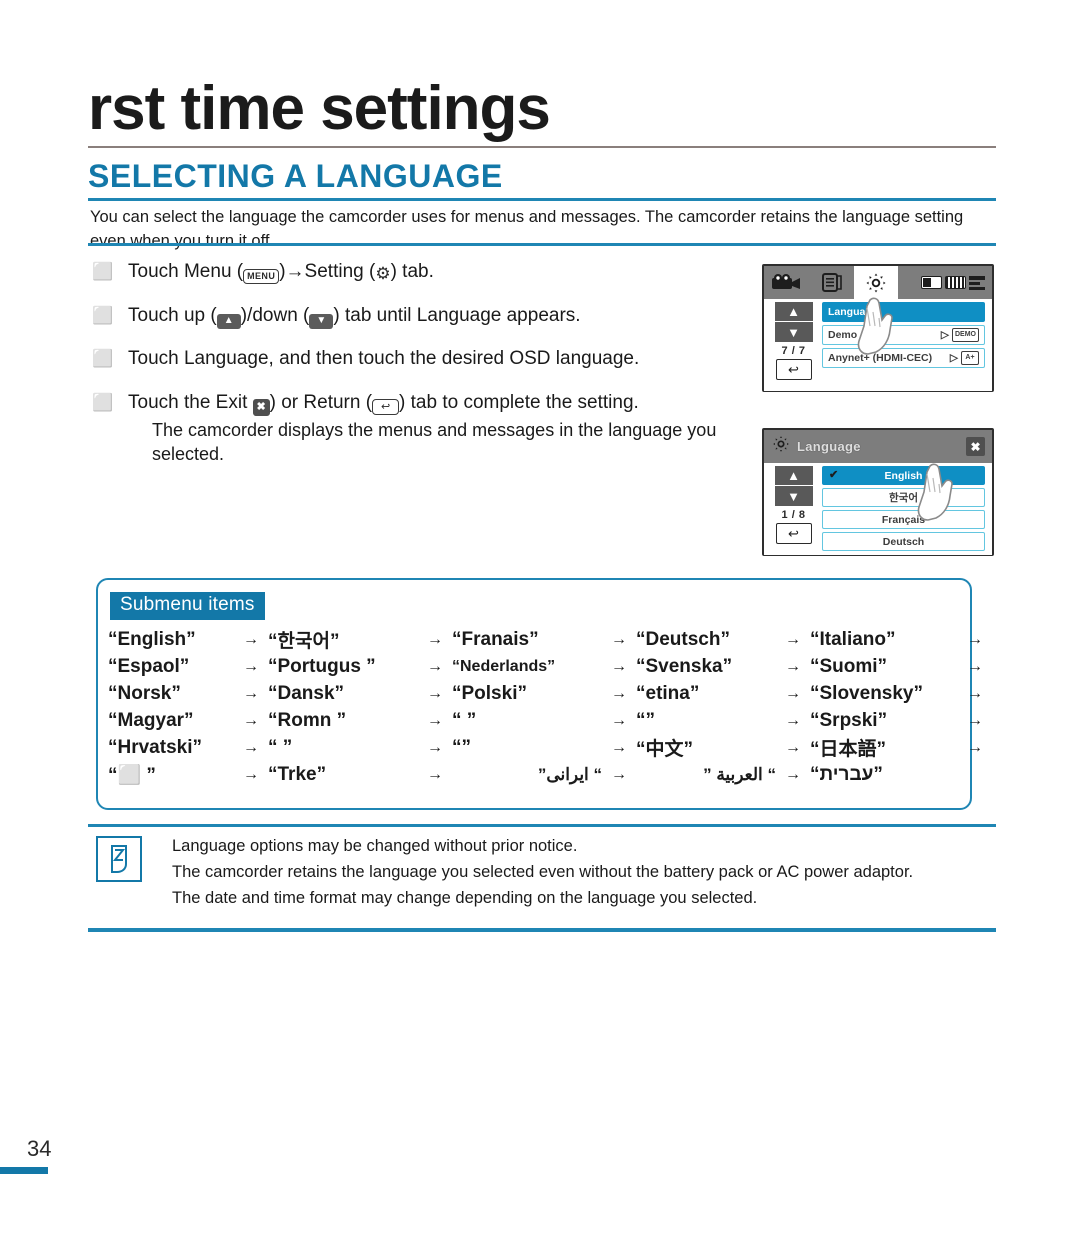 Image resolution: width=1080 pixels, height=1235 pixels. I want to click on lcd-nav-column: ▲ ▼ 1 / 8 ↩, so click(792, 509).